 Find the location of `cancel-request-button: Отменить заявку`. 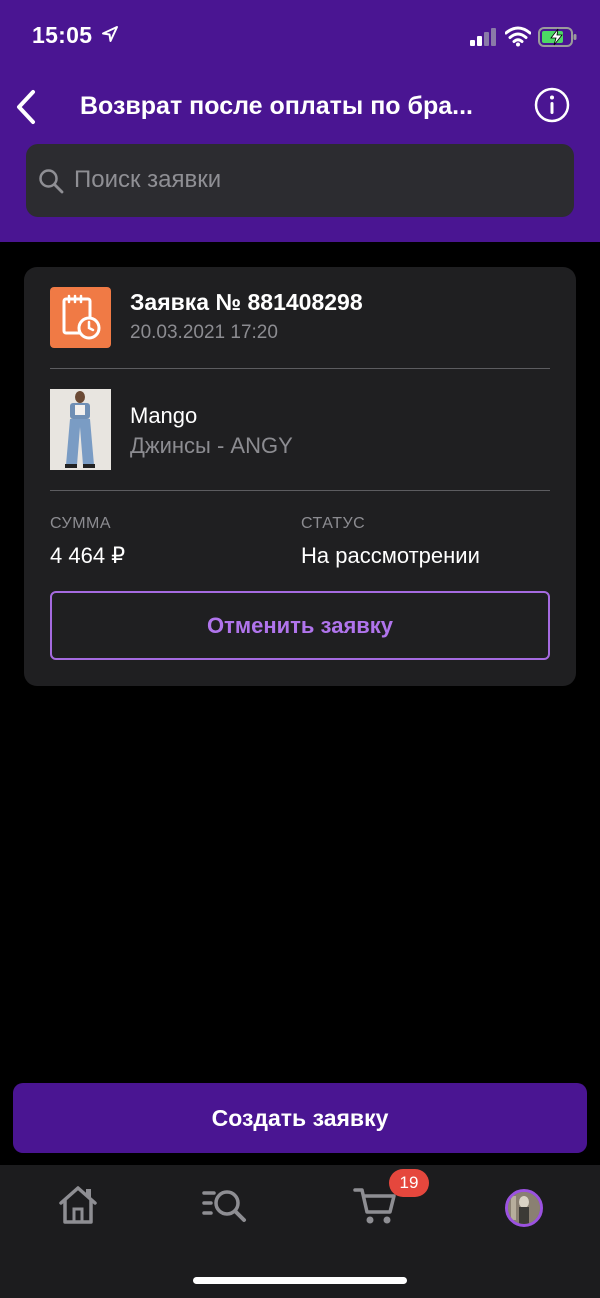

cancel-request-button: Отменить заявку is located at coordinates (300, 625).